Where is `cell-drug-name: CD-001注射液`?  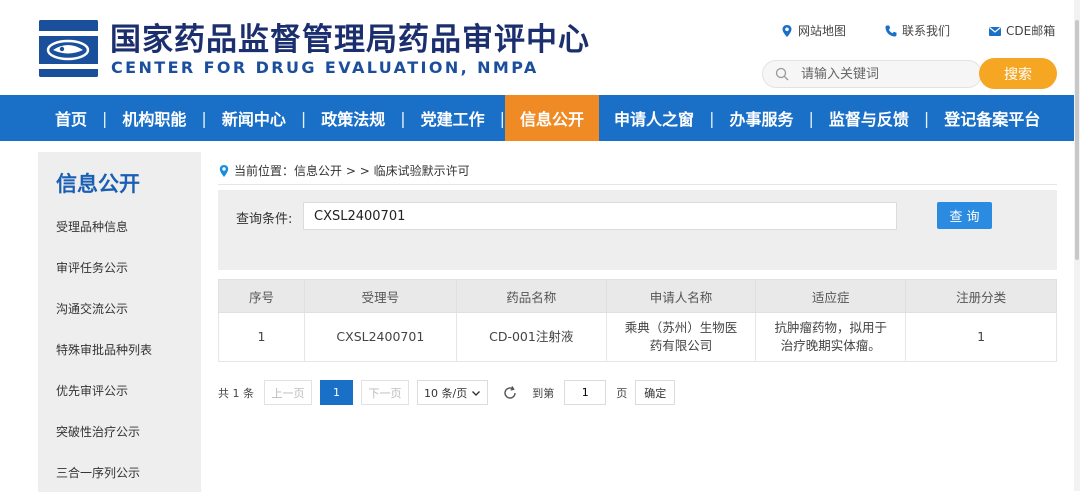 cell-drug-name: CD-001注射液 is located at coordinates (531, 337).